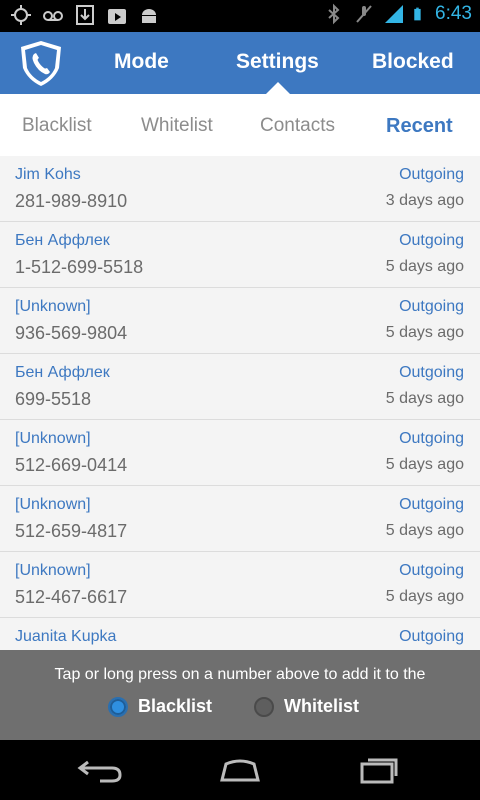  What do you see at coordinates (57, 126) in the screenshot?
I see `tab-blacklist: Blacklist` at bounding box center [57, 126].